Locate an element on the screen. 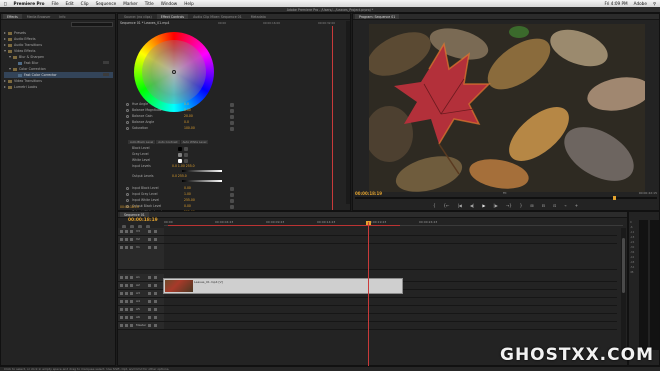 The image size is (660, 371). output-levels-values: 0.0 255.0 is located at coordinates (179, 176).